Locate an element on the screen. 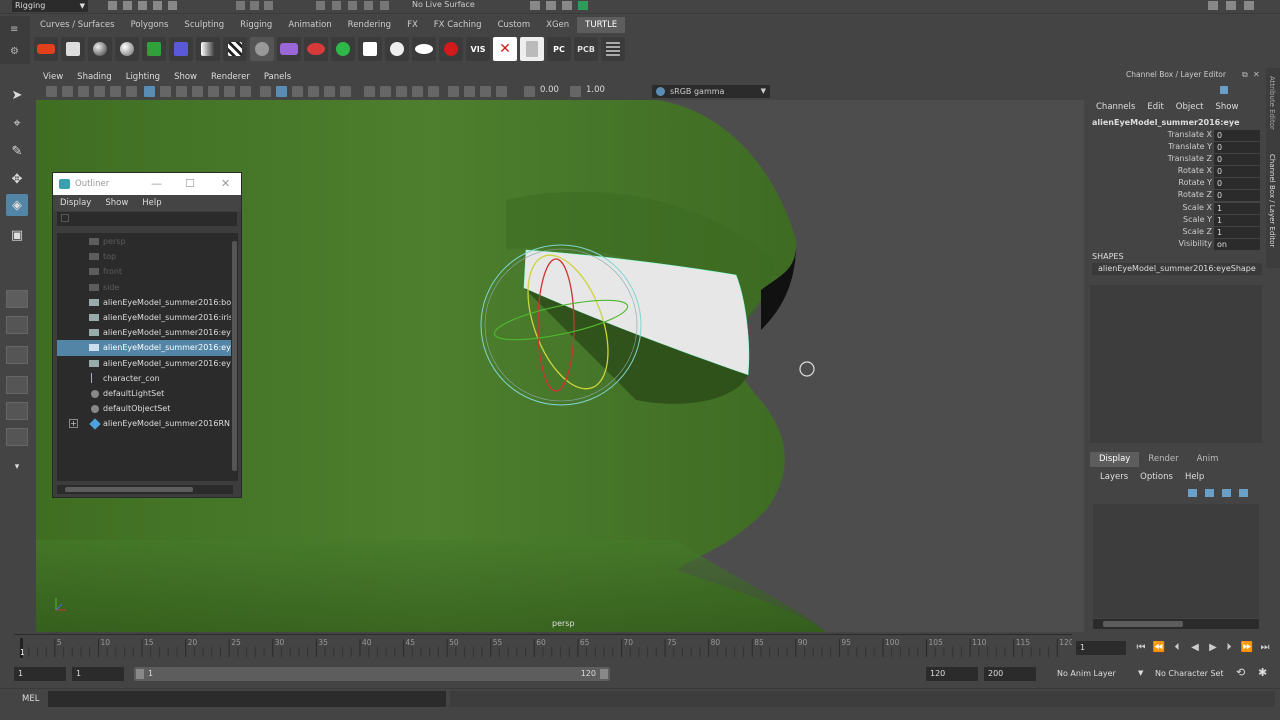 The height and width of the screenshot is (720, 1280). white-shape-icon is located at coordinates (370, 49).